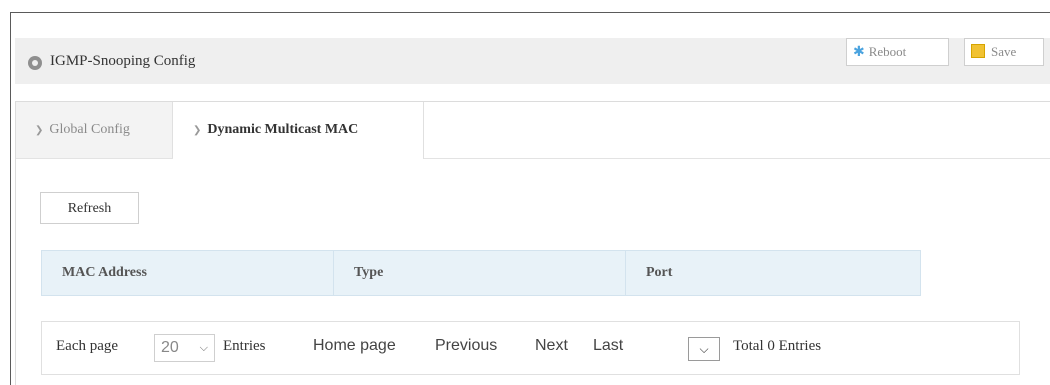 This screenshot has width=1050, height=385. I want to click on page-size-value: 20, so click(170, 347).